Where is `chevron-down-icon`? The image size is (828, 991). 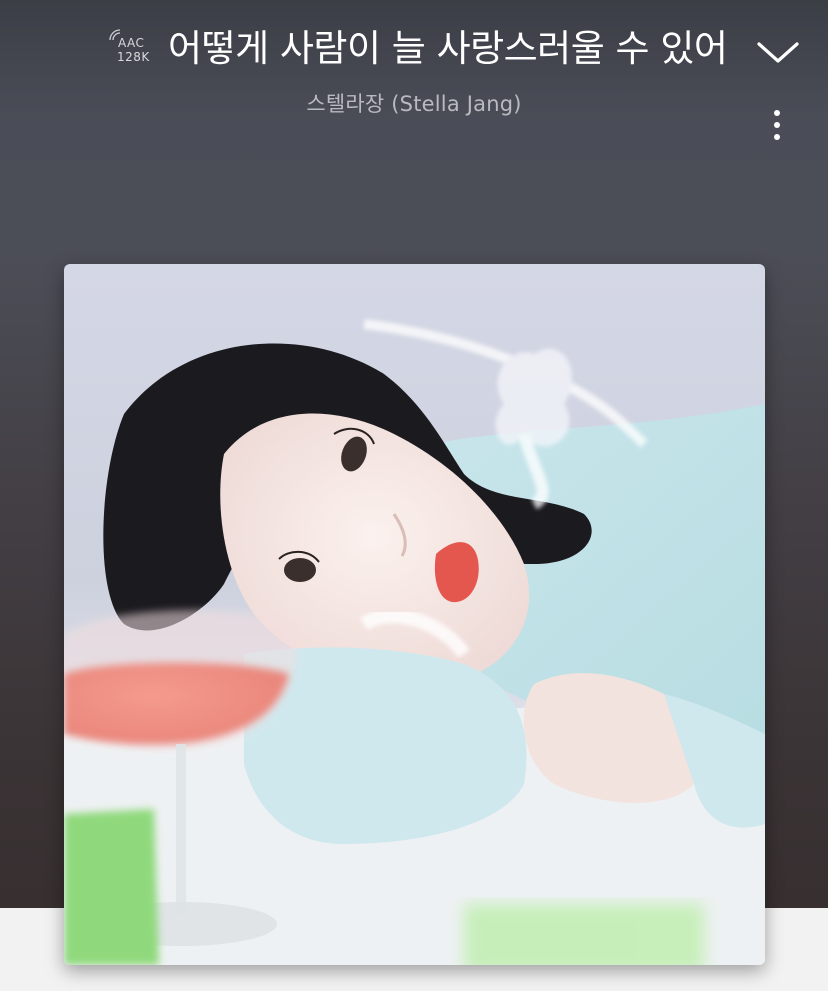
chevron-down-icon is located at coordinates (778, 52).